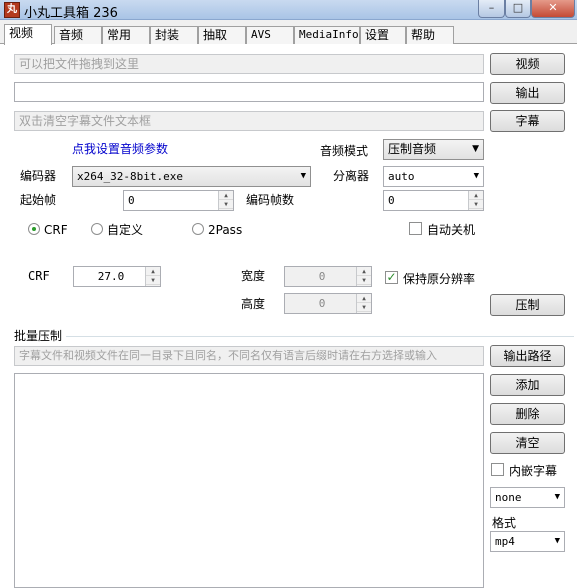 The image size is (577, 588). I want to click on mode-crf-label: CRF, so click(56, 230).